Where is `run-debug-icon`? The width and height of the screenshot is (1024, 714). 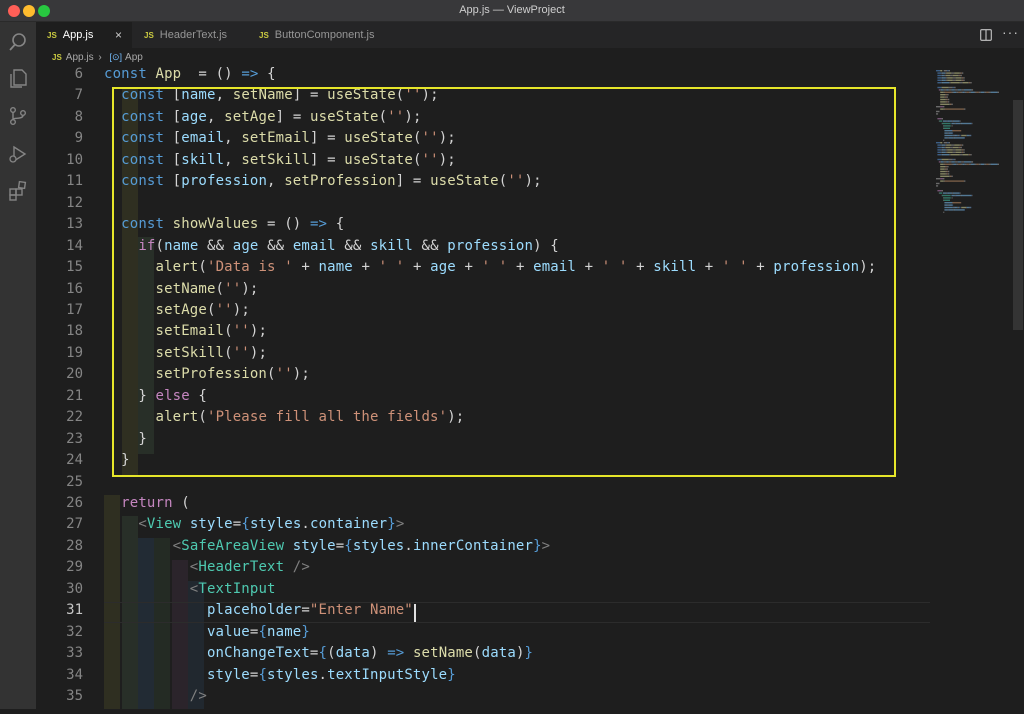
run-debug-icon is located at coordinates (18, 154).